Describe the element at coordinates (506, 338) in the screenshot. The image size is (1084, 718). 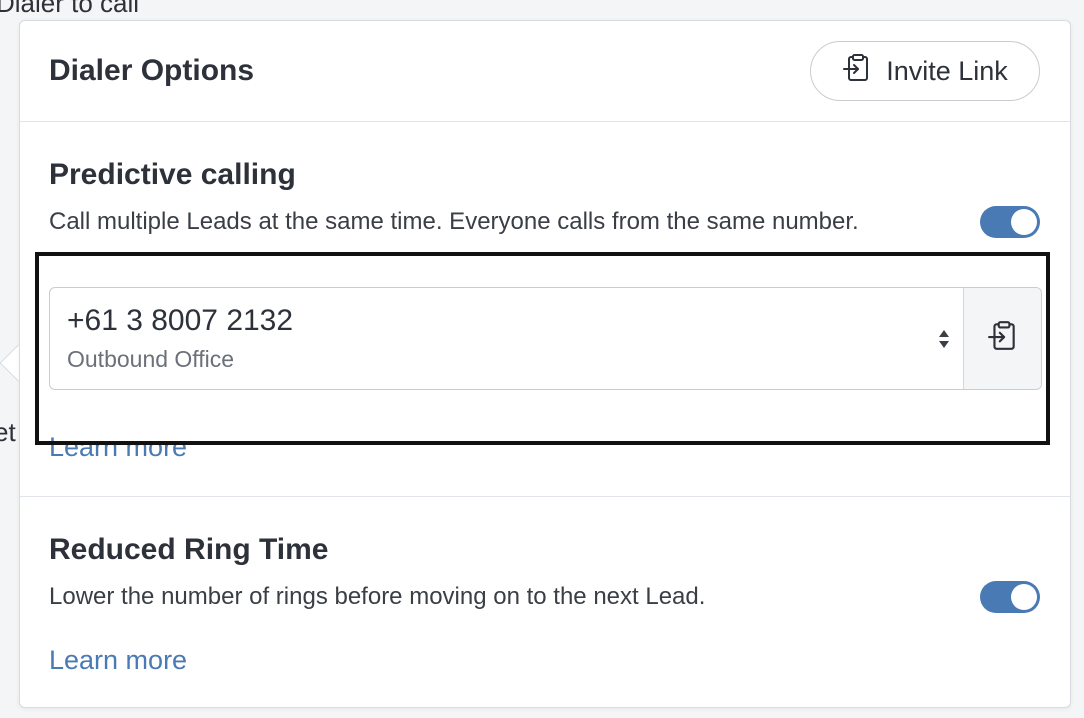
I see `select-display: +61 3 8007 2132 Outbound Office` at that location.